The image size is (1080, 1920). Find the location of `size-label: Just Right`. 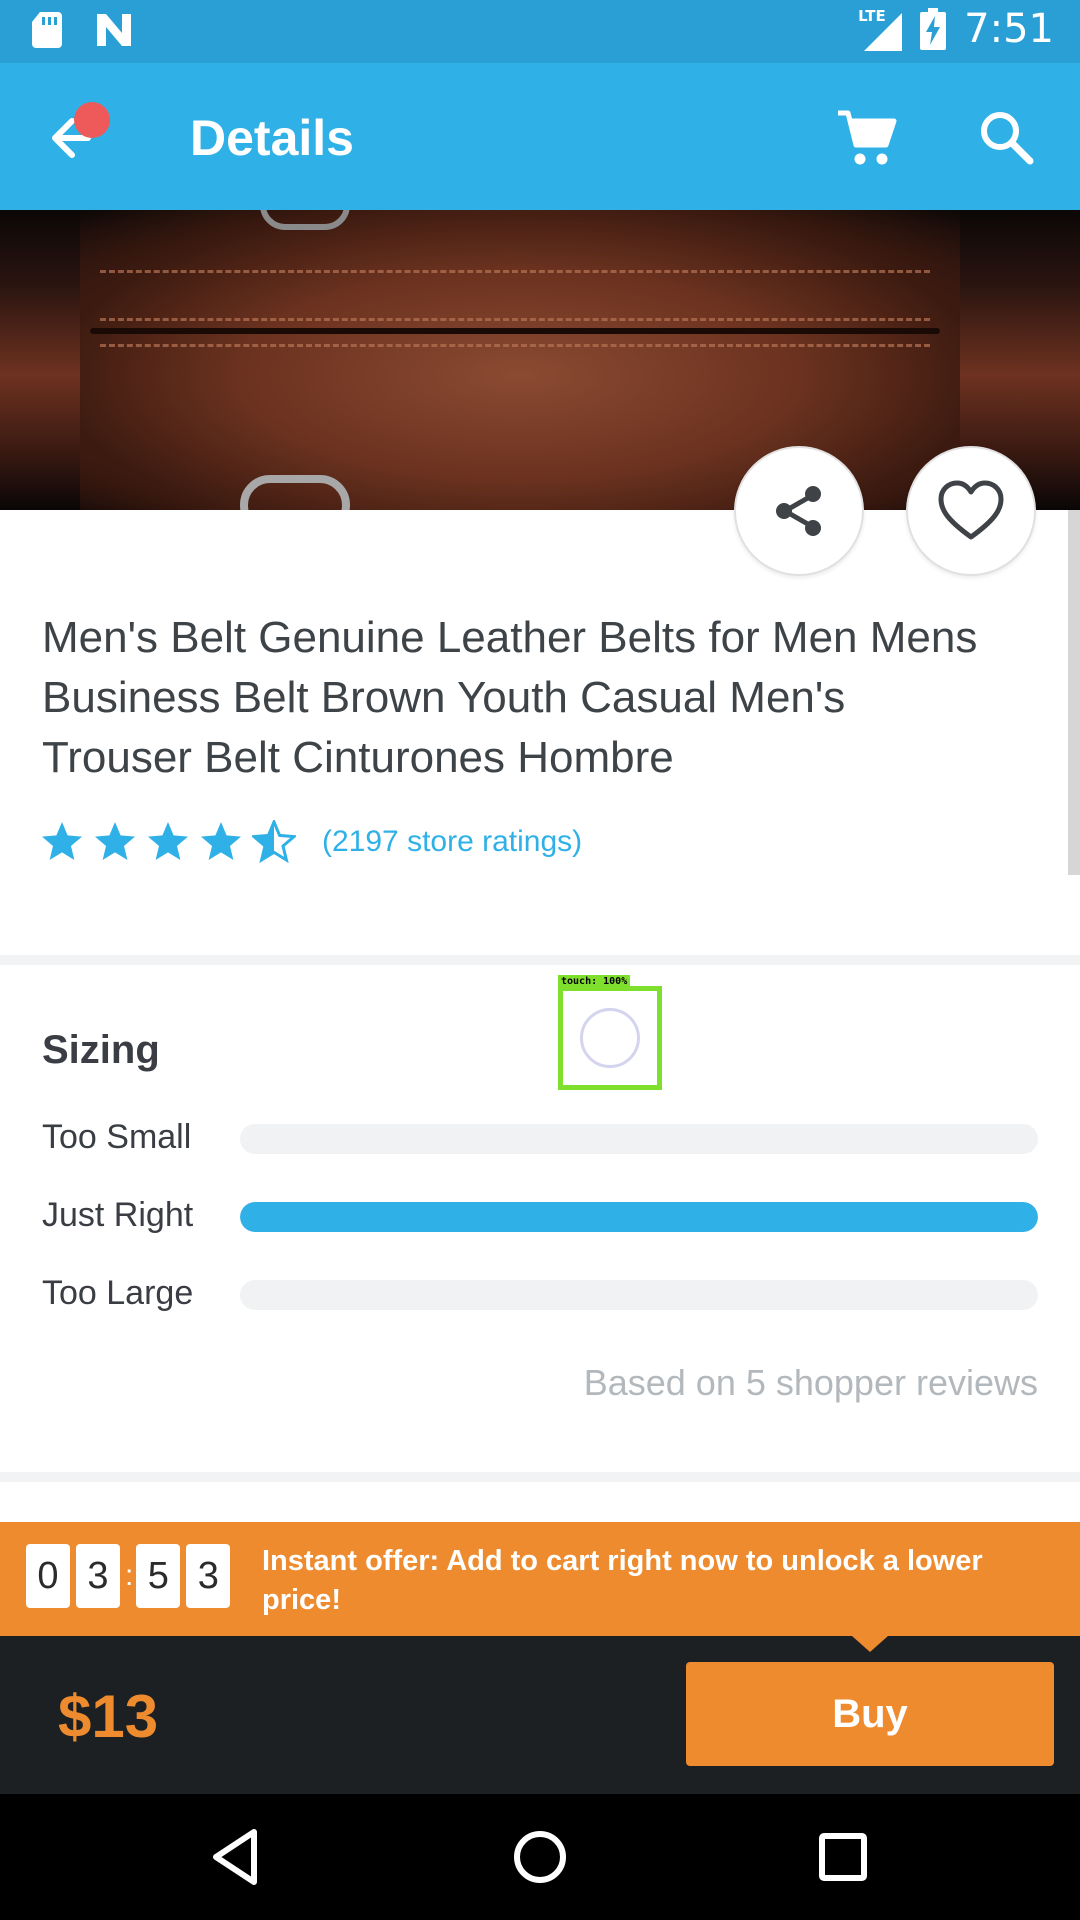

size-label: Just Right is located at coordinates (118, 1215).